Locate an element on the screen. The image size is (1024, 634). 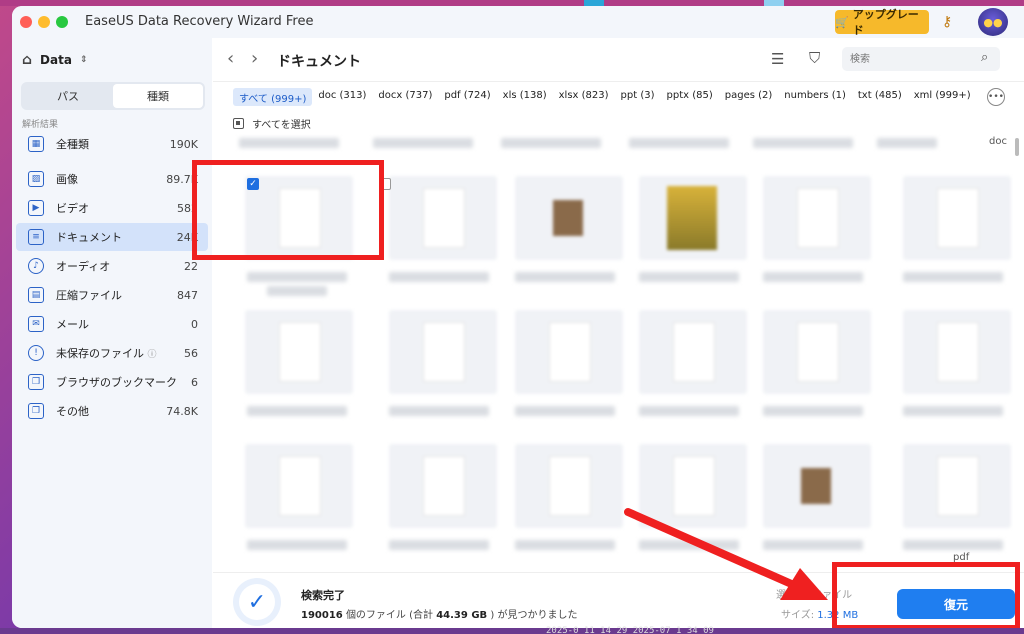
minimize-button is located at coordinates (44, 22).